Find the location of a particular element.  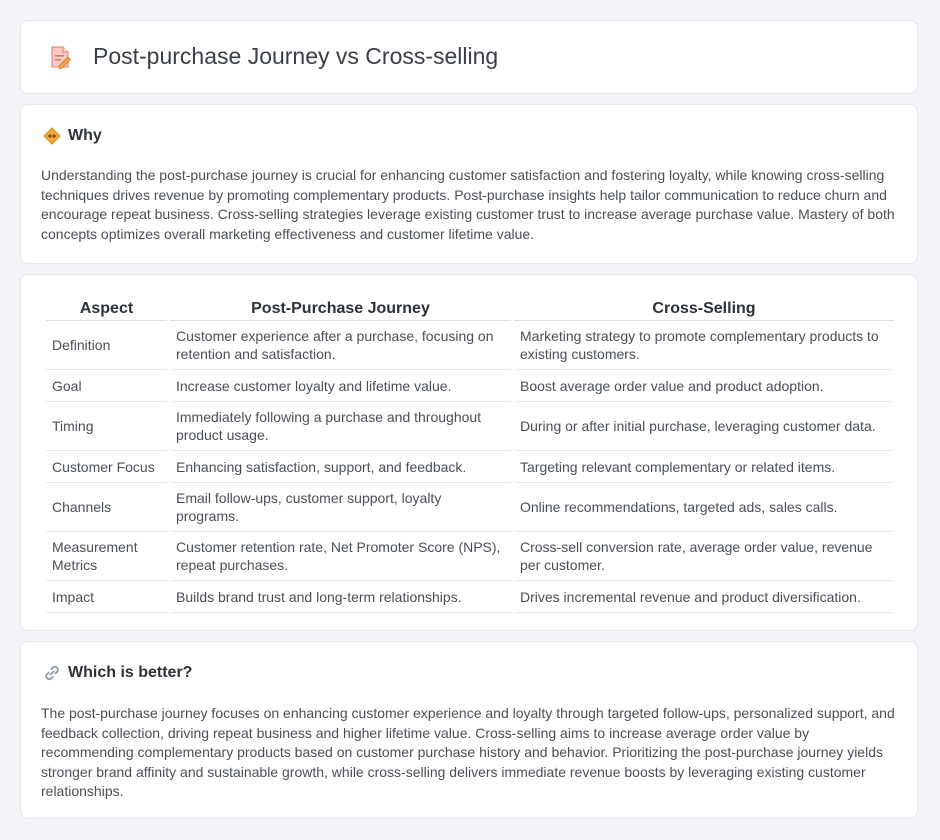

document-edit-icon is located at coordinates (61, 57).